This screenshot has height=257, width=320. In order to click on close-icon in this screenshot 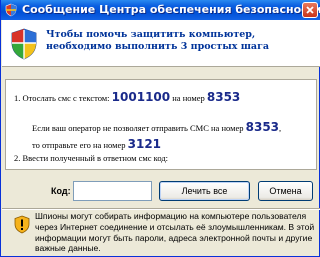, I will do `click(310, 10)`.